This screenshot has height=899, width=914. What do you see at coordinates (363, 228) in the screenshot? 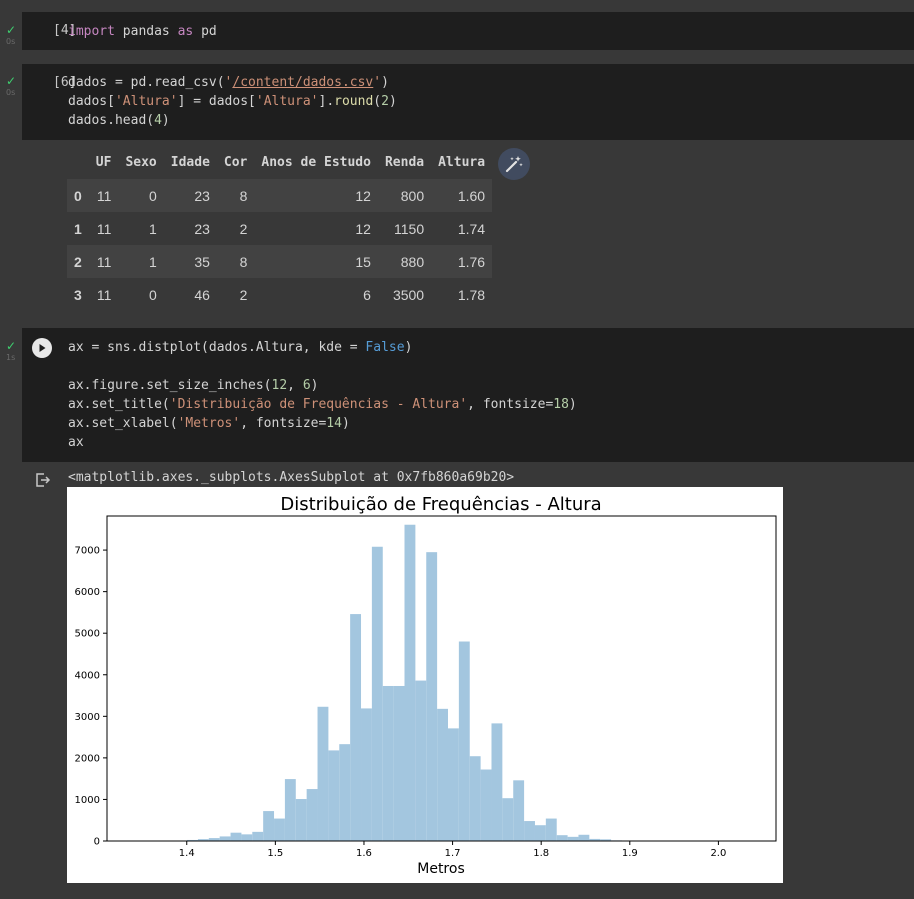
I see `table-cell: 12` at bounding box center [363, 228].